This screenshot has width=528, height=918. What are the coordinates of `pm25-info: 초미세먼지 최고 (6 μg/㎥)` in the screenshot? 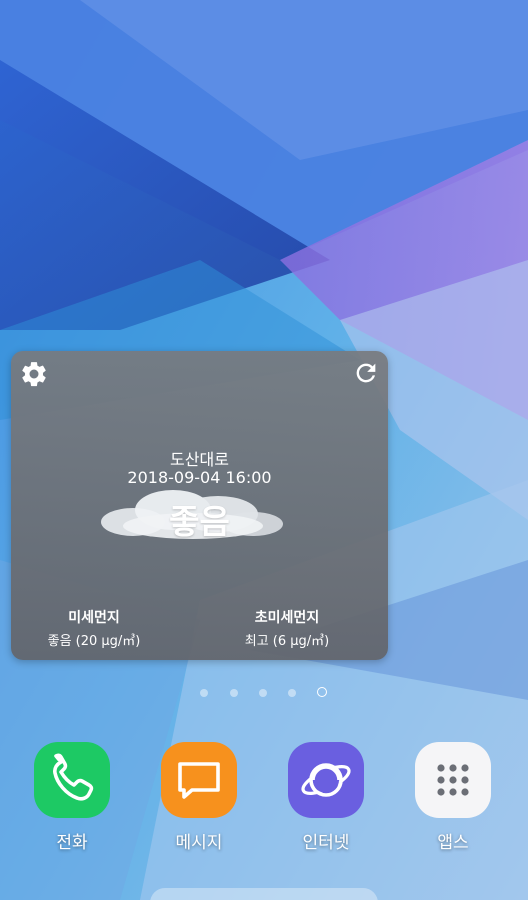 It's located at (287, 628).